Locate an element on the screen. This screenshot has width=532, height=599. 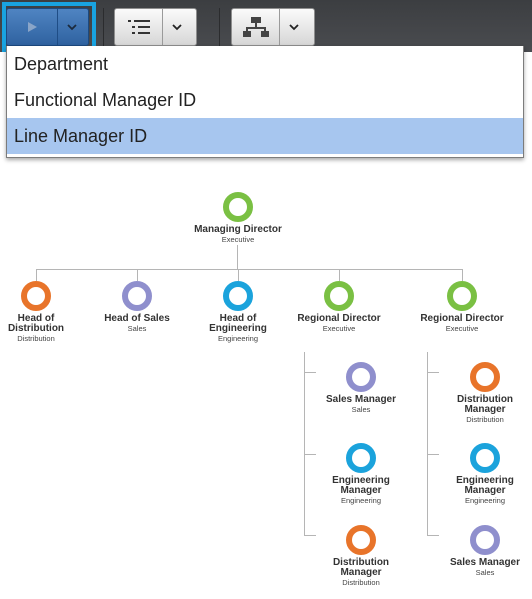
list-icon is located at coordinates (138, 27).